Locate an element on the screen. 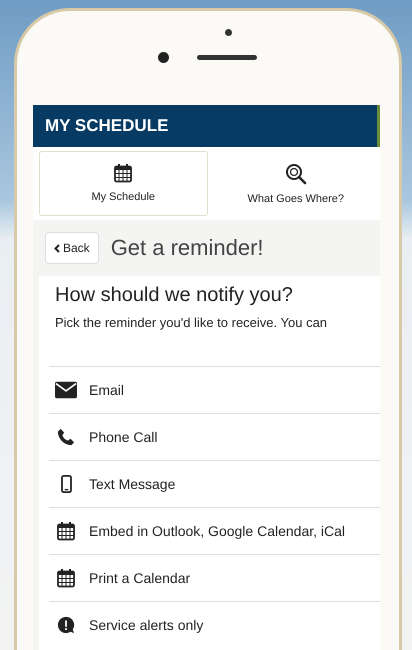 Image resolution: width=412 pixels, height=650 pixels. option-label: Embed in Outlook, Google Calendar, iCal is located at coordinates (217, 531).